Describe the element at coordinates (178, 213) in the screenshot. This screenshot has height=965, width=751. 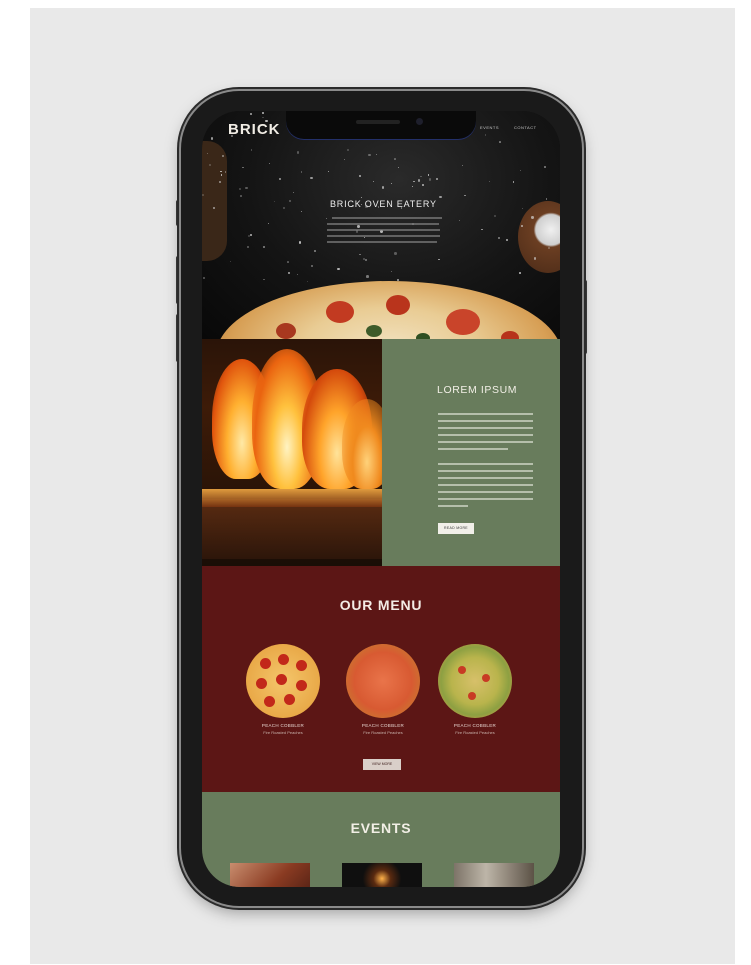
I see `mute-switch` at that location.